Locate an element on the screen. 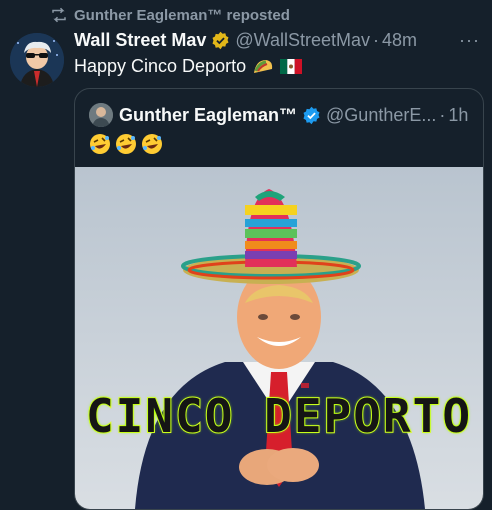  media-caption: CINCO DEPORTO is located at coordinates (279, 416).